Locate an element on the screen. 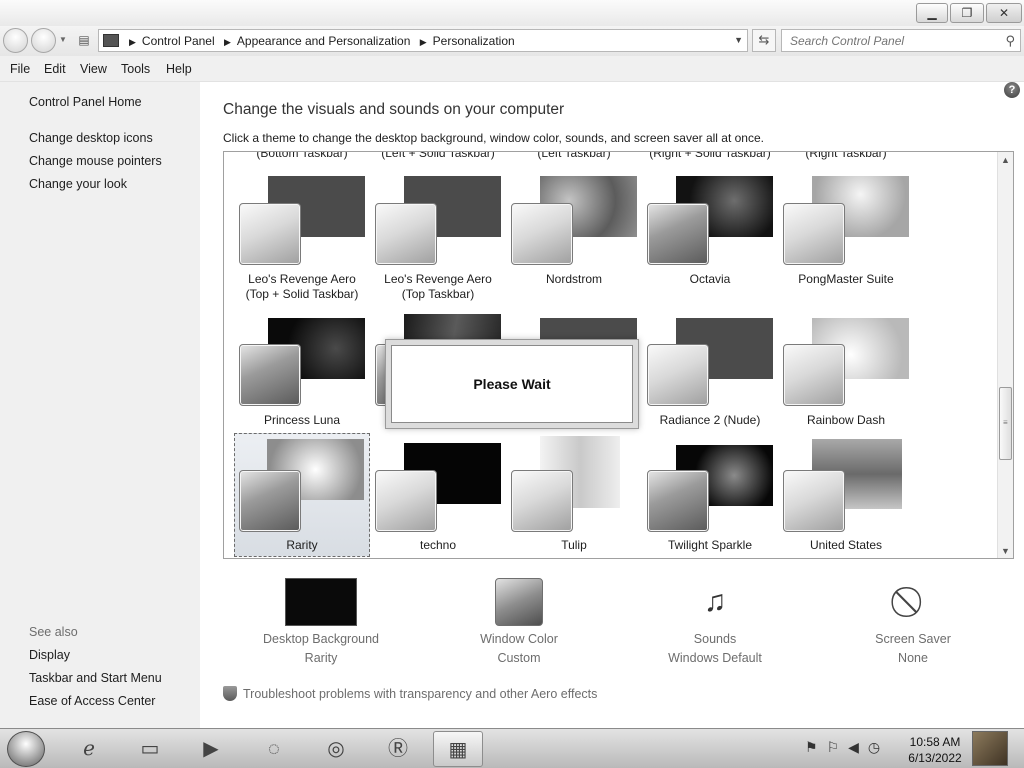  window-color-swatch is located at coordinates (519, 602).